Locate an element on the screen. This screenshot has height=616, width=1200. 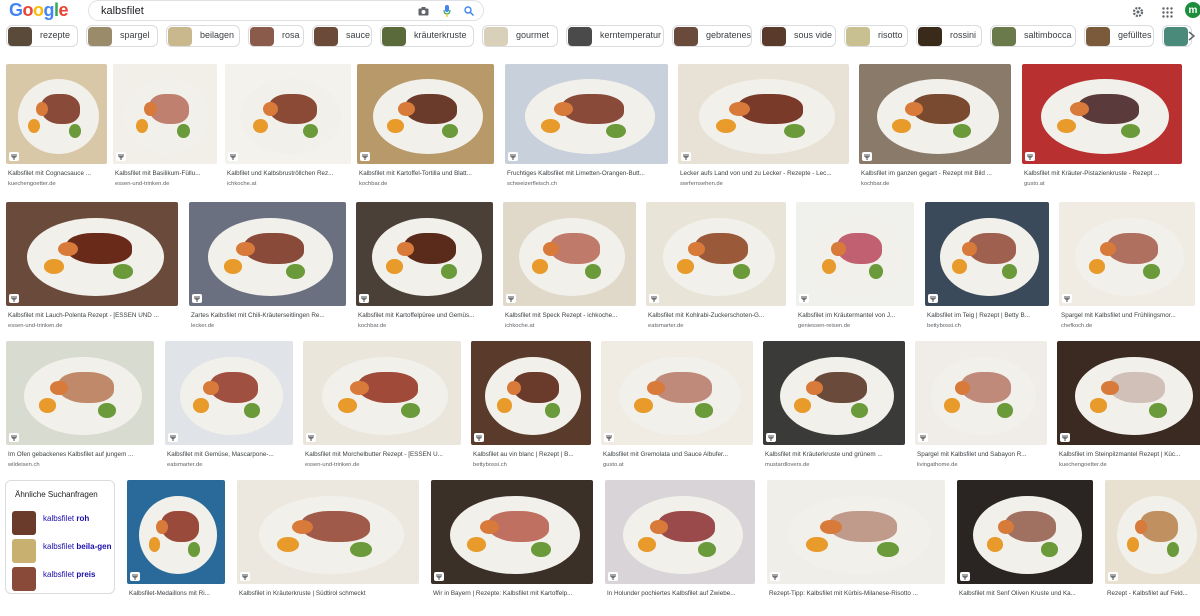
chip-saltimbocca: saltimbocca is located at coordinates (1033, 36).